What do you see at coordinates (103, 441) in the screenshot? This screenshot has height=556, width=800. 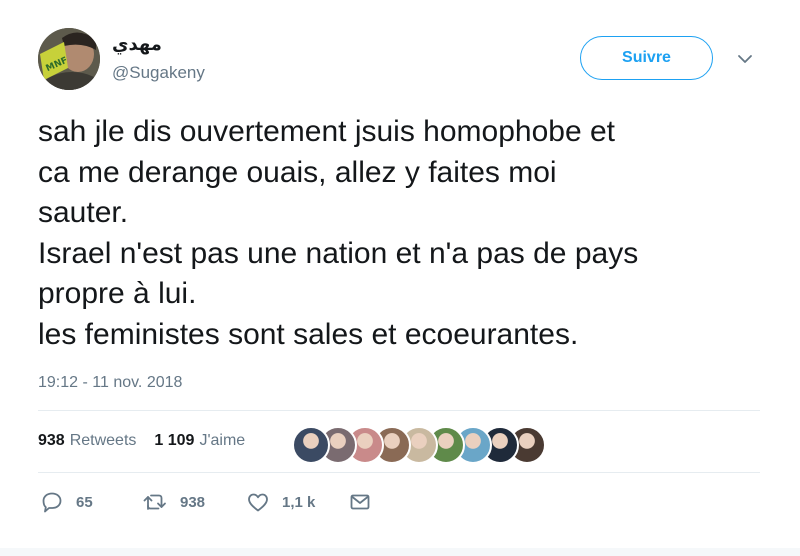 I see `retweets-label: Retweets` at bounding box center [103, 441].